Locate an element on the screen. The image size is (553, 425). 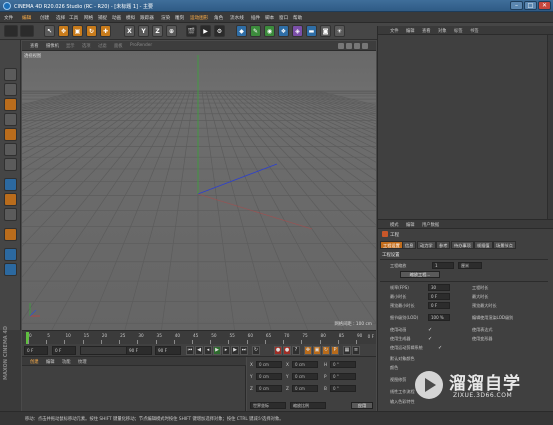
pan-icon is located at coordinates (341, 46).